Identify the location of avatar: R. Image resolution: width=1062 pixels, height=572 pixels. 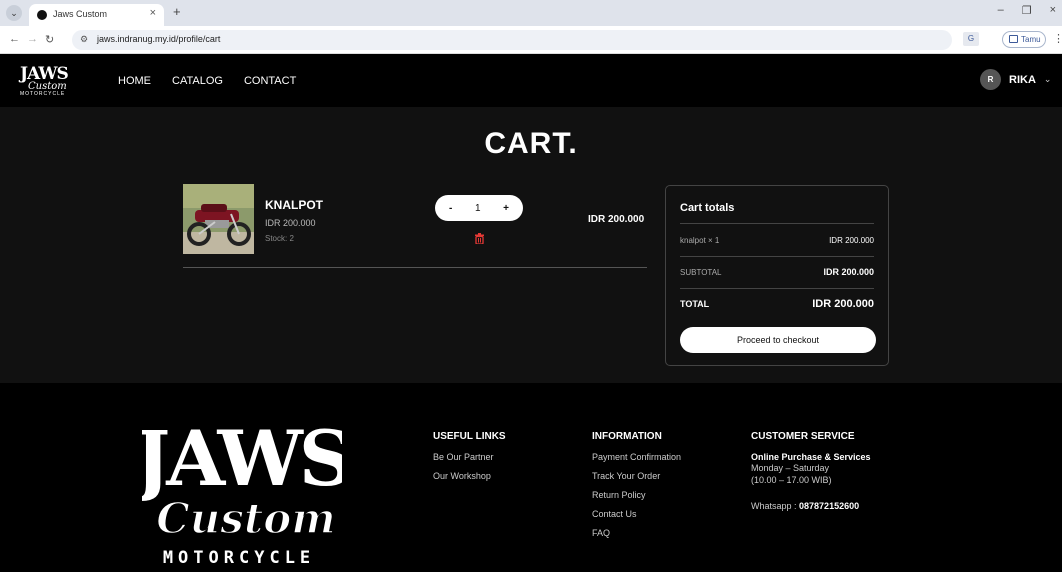
(990, 79).